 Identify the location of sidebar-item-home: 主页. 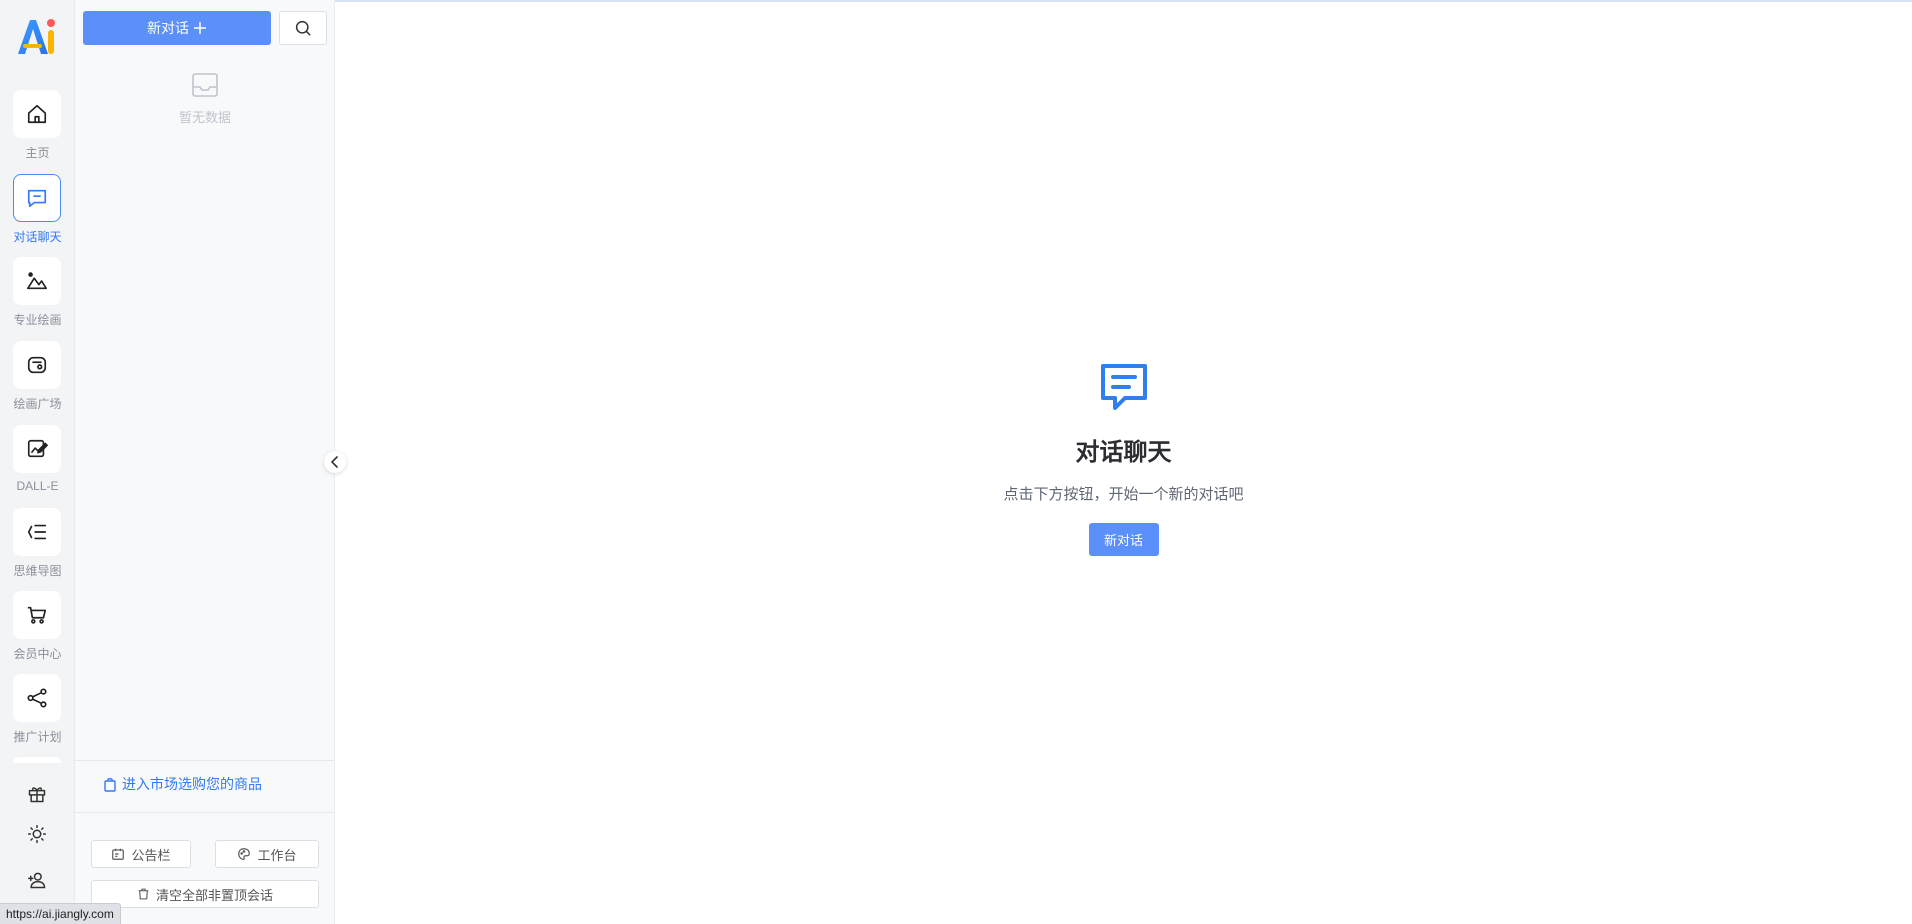
(37, 128).